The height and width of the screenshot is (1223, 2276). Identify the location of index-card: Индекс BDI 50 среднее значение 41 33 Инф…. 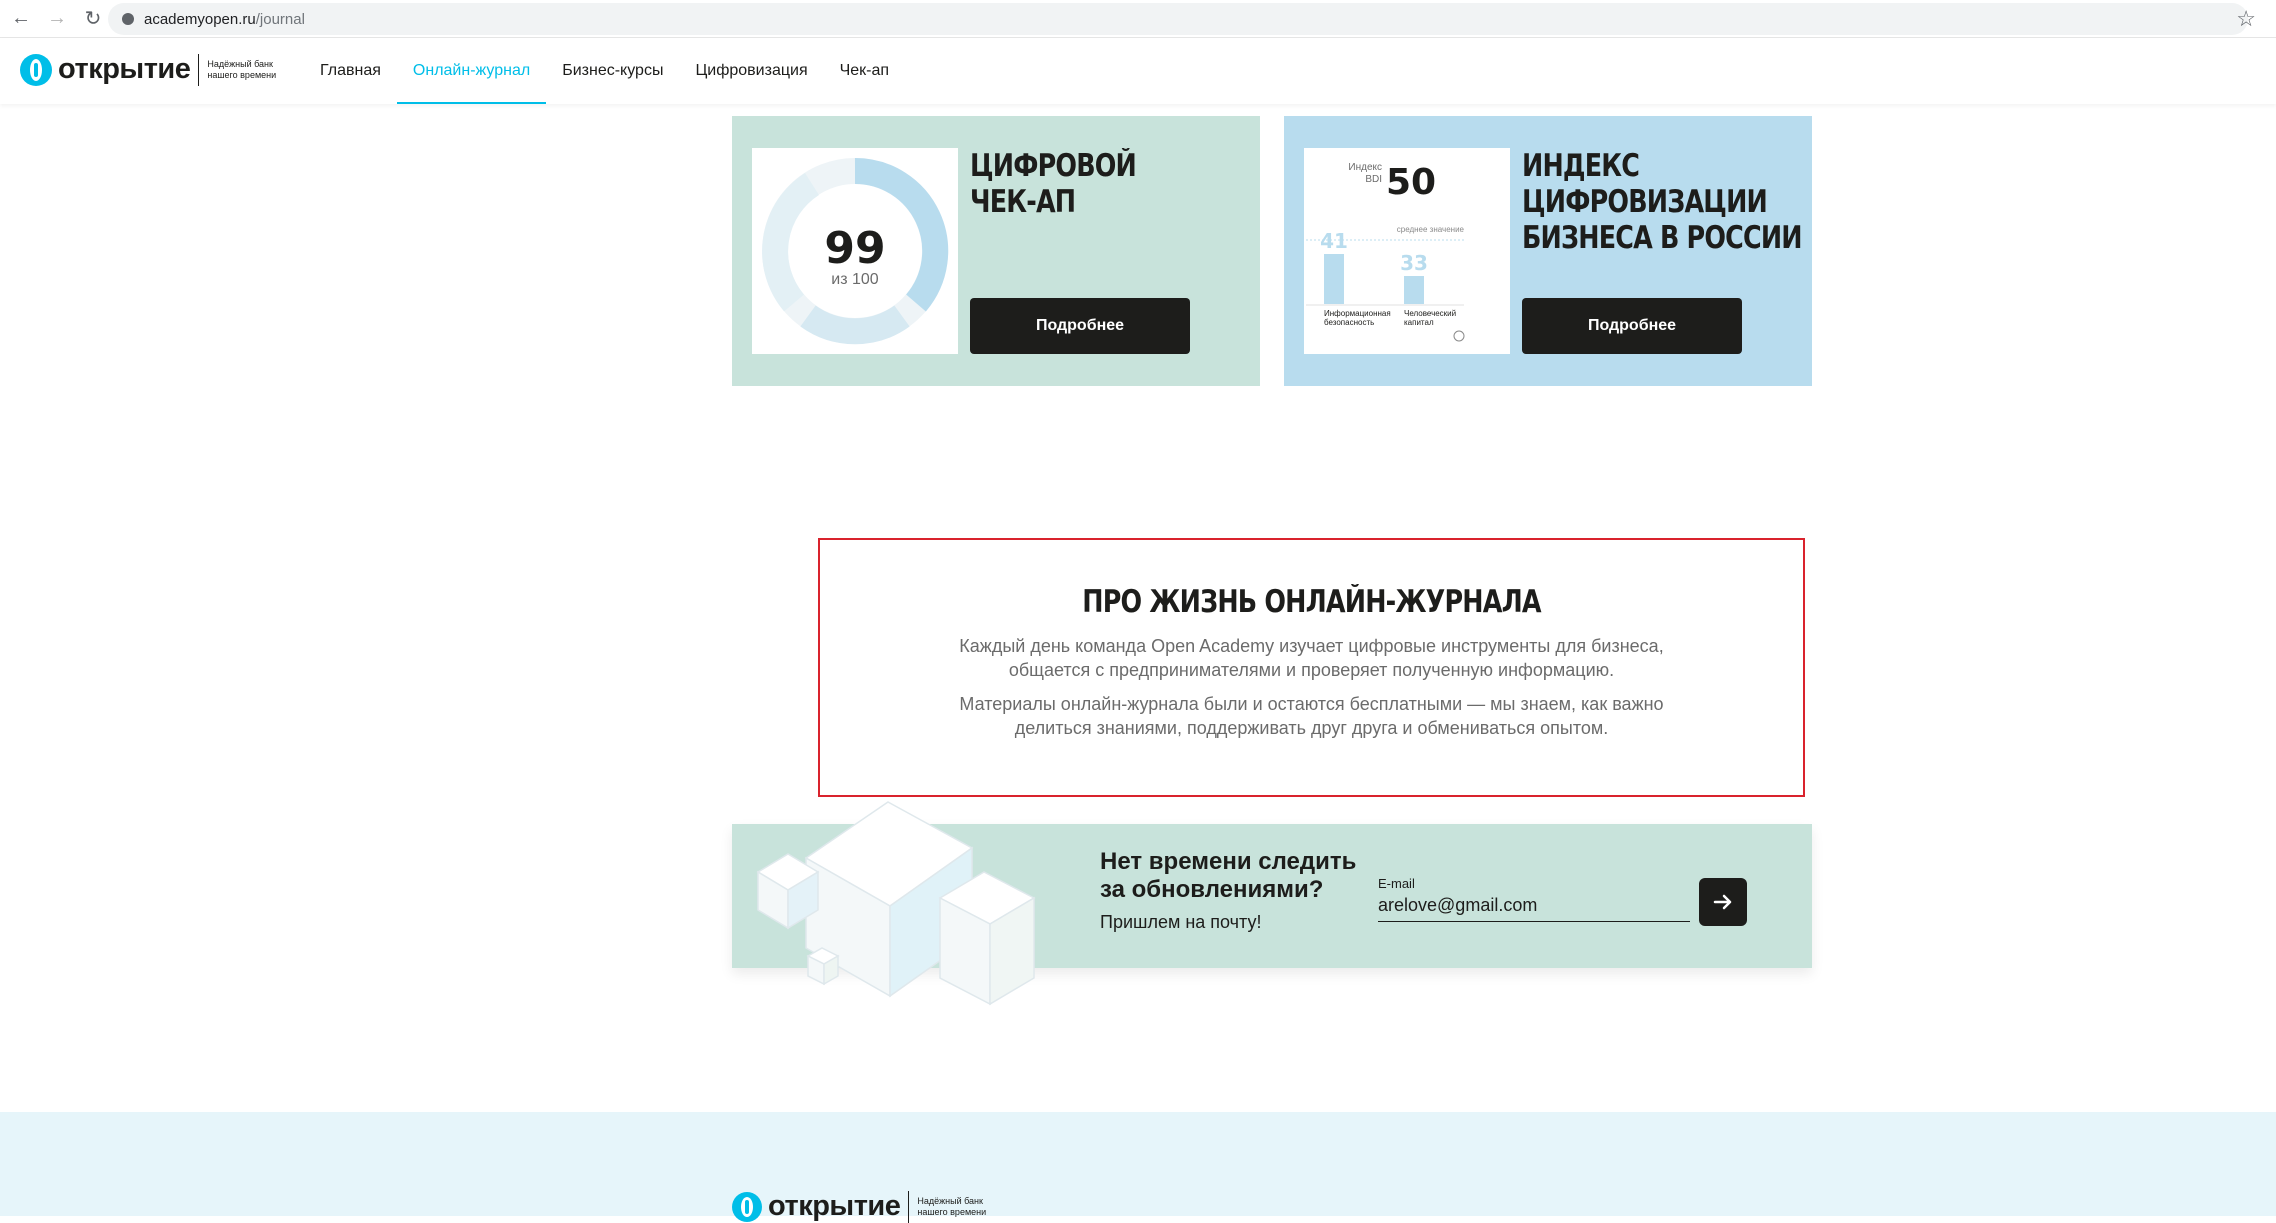
(1548, 251).